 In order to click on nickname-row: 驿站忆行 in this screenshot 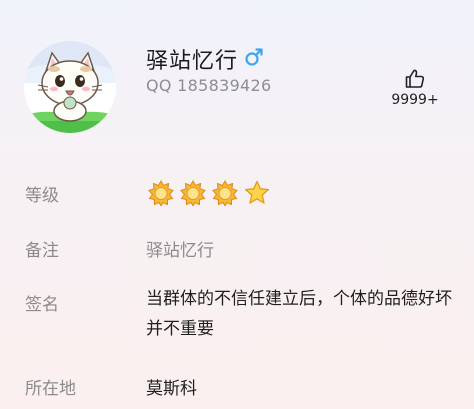, I will do `click(205, 59)`.